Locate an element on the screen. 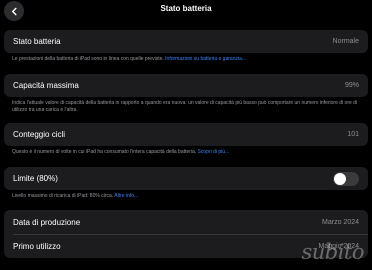  max-capacity-label: Capacità massima is located at coordinates (46, 85).